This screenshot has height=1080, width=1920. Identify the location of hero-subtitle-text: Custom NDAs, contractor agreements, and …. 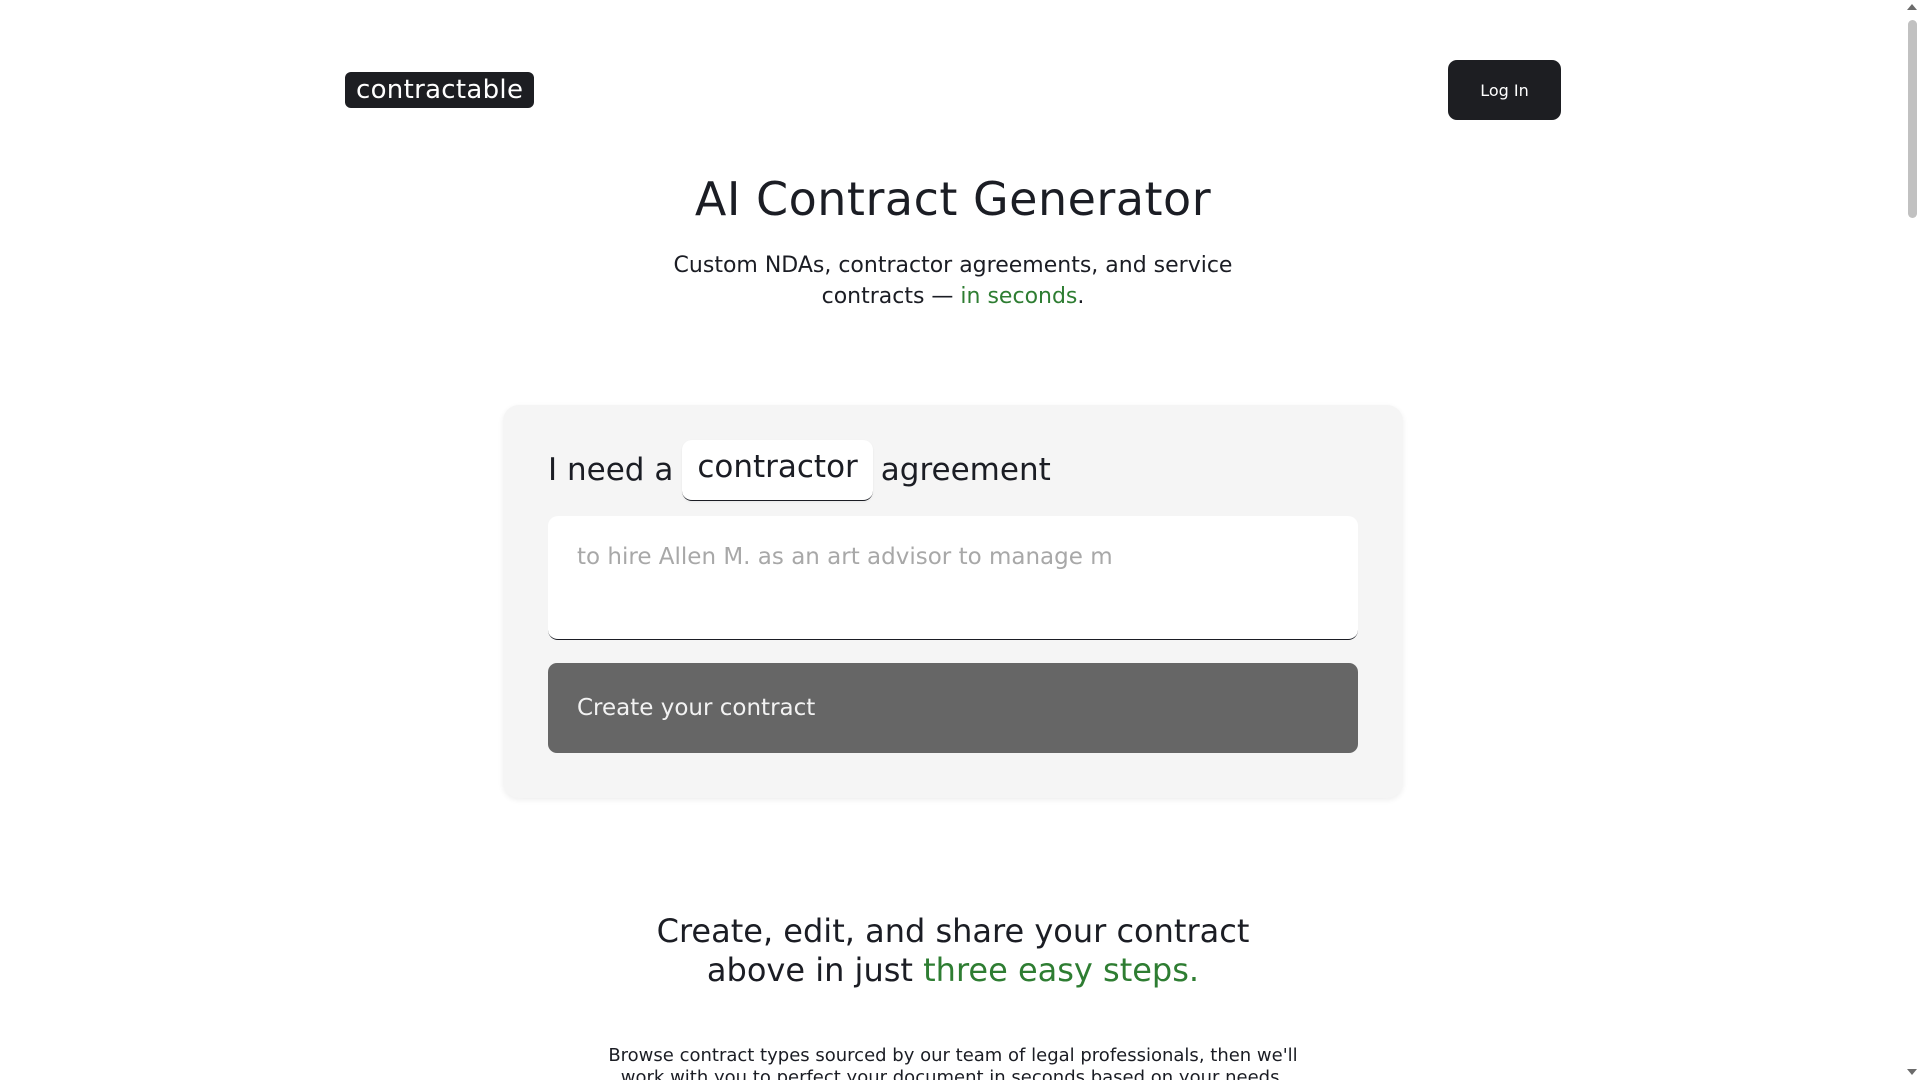
(953, 281).